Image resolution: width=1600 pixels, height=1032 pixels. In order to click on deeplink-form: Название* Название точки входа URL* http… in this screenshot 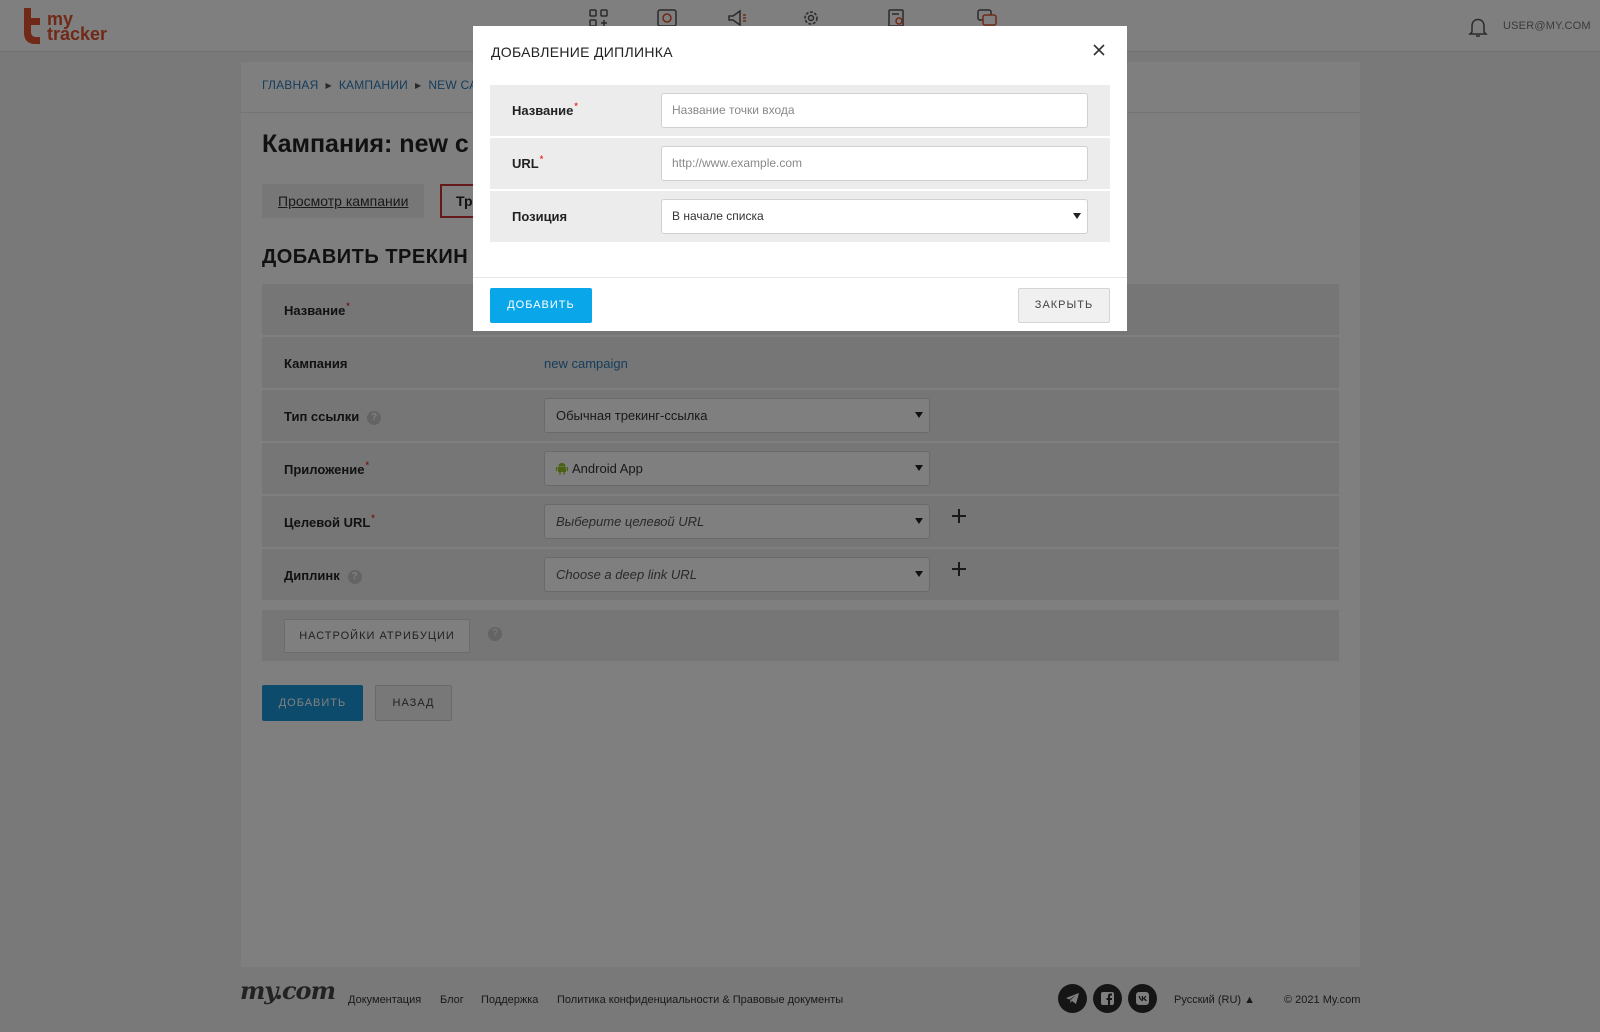, I will do `click(800, 164)`.